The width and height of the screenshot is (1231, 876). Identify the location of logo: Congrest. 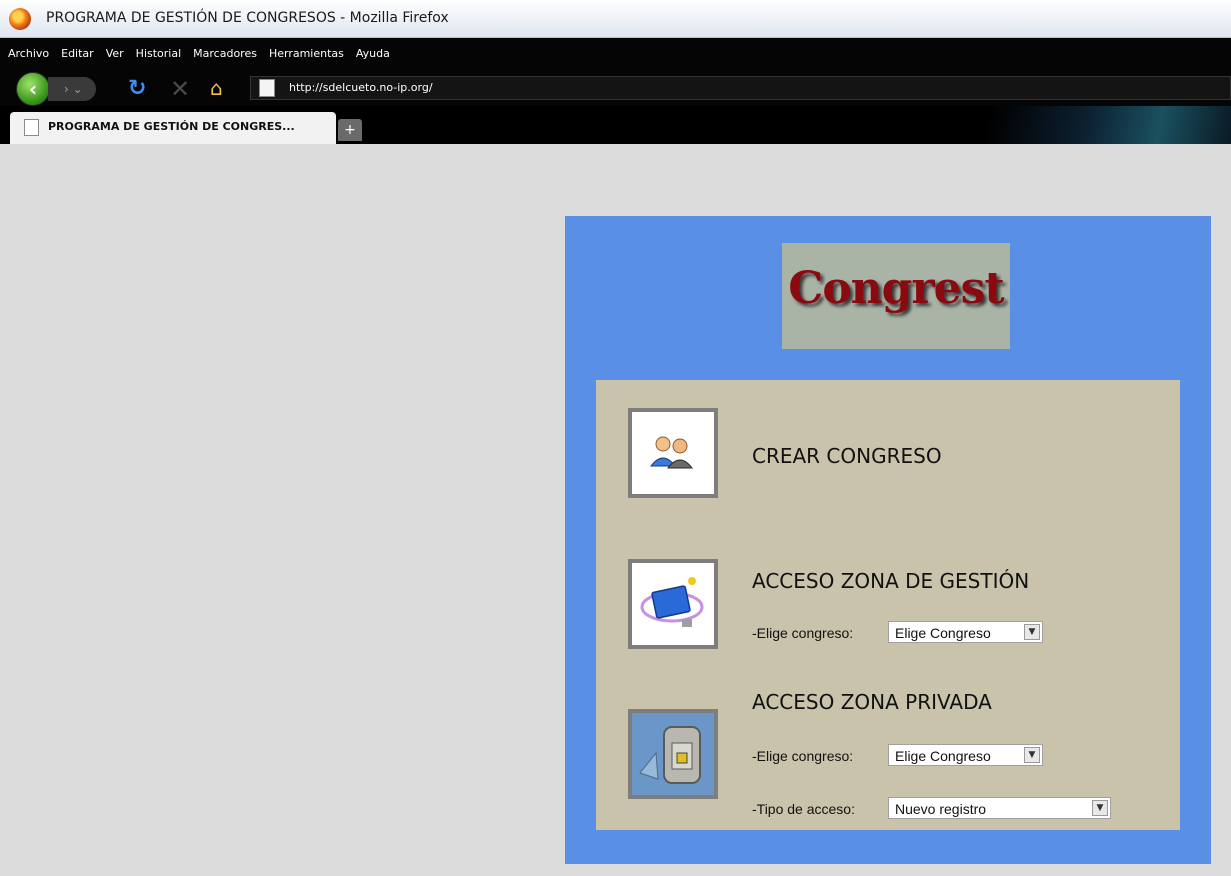
(896, 296).